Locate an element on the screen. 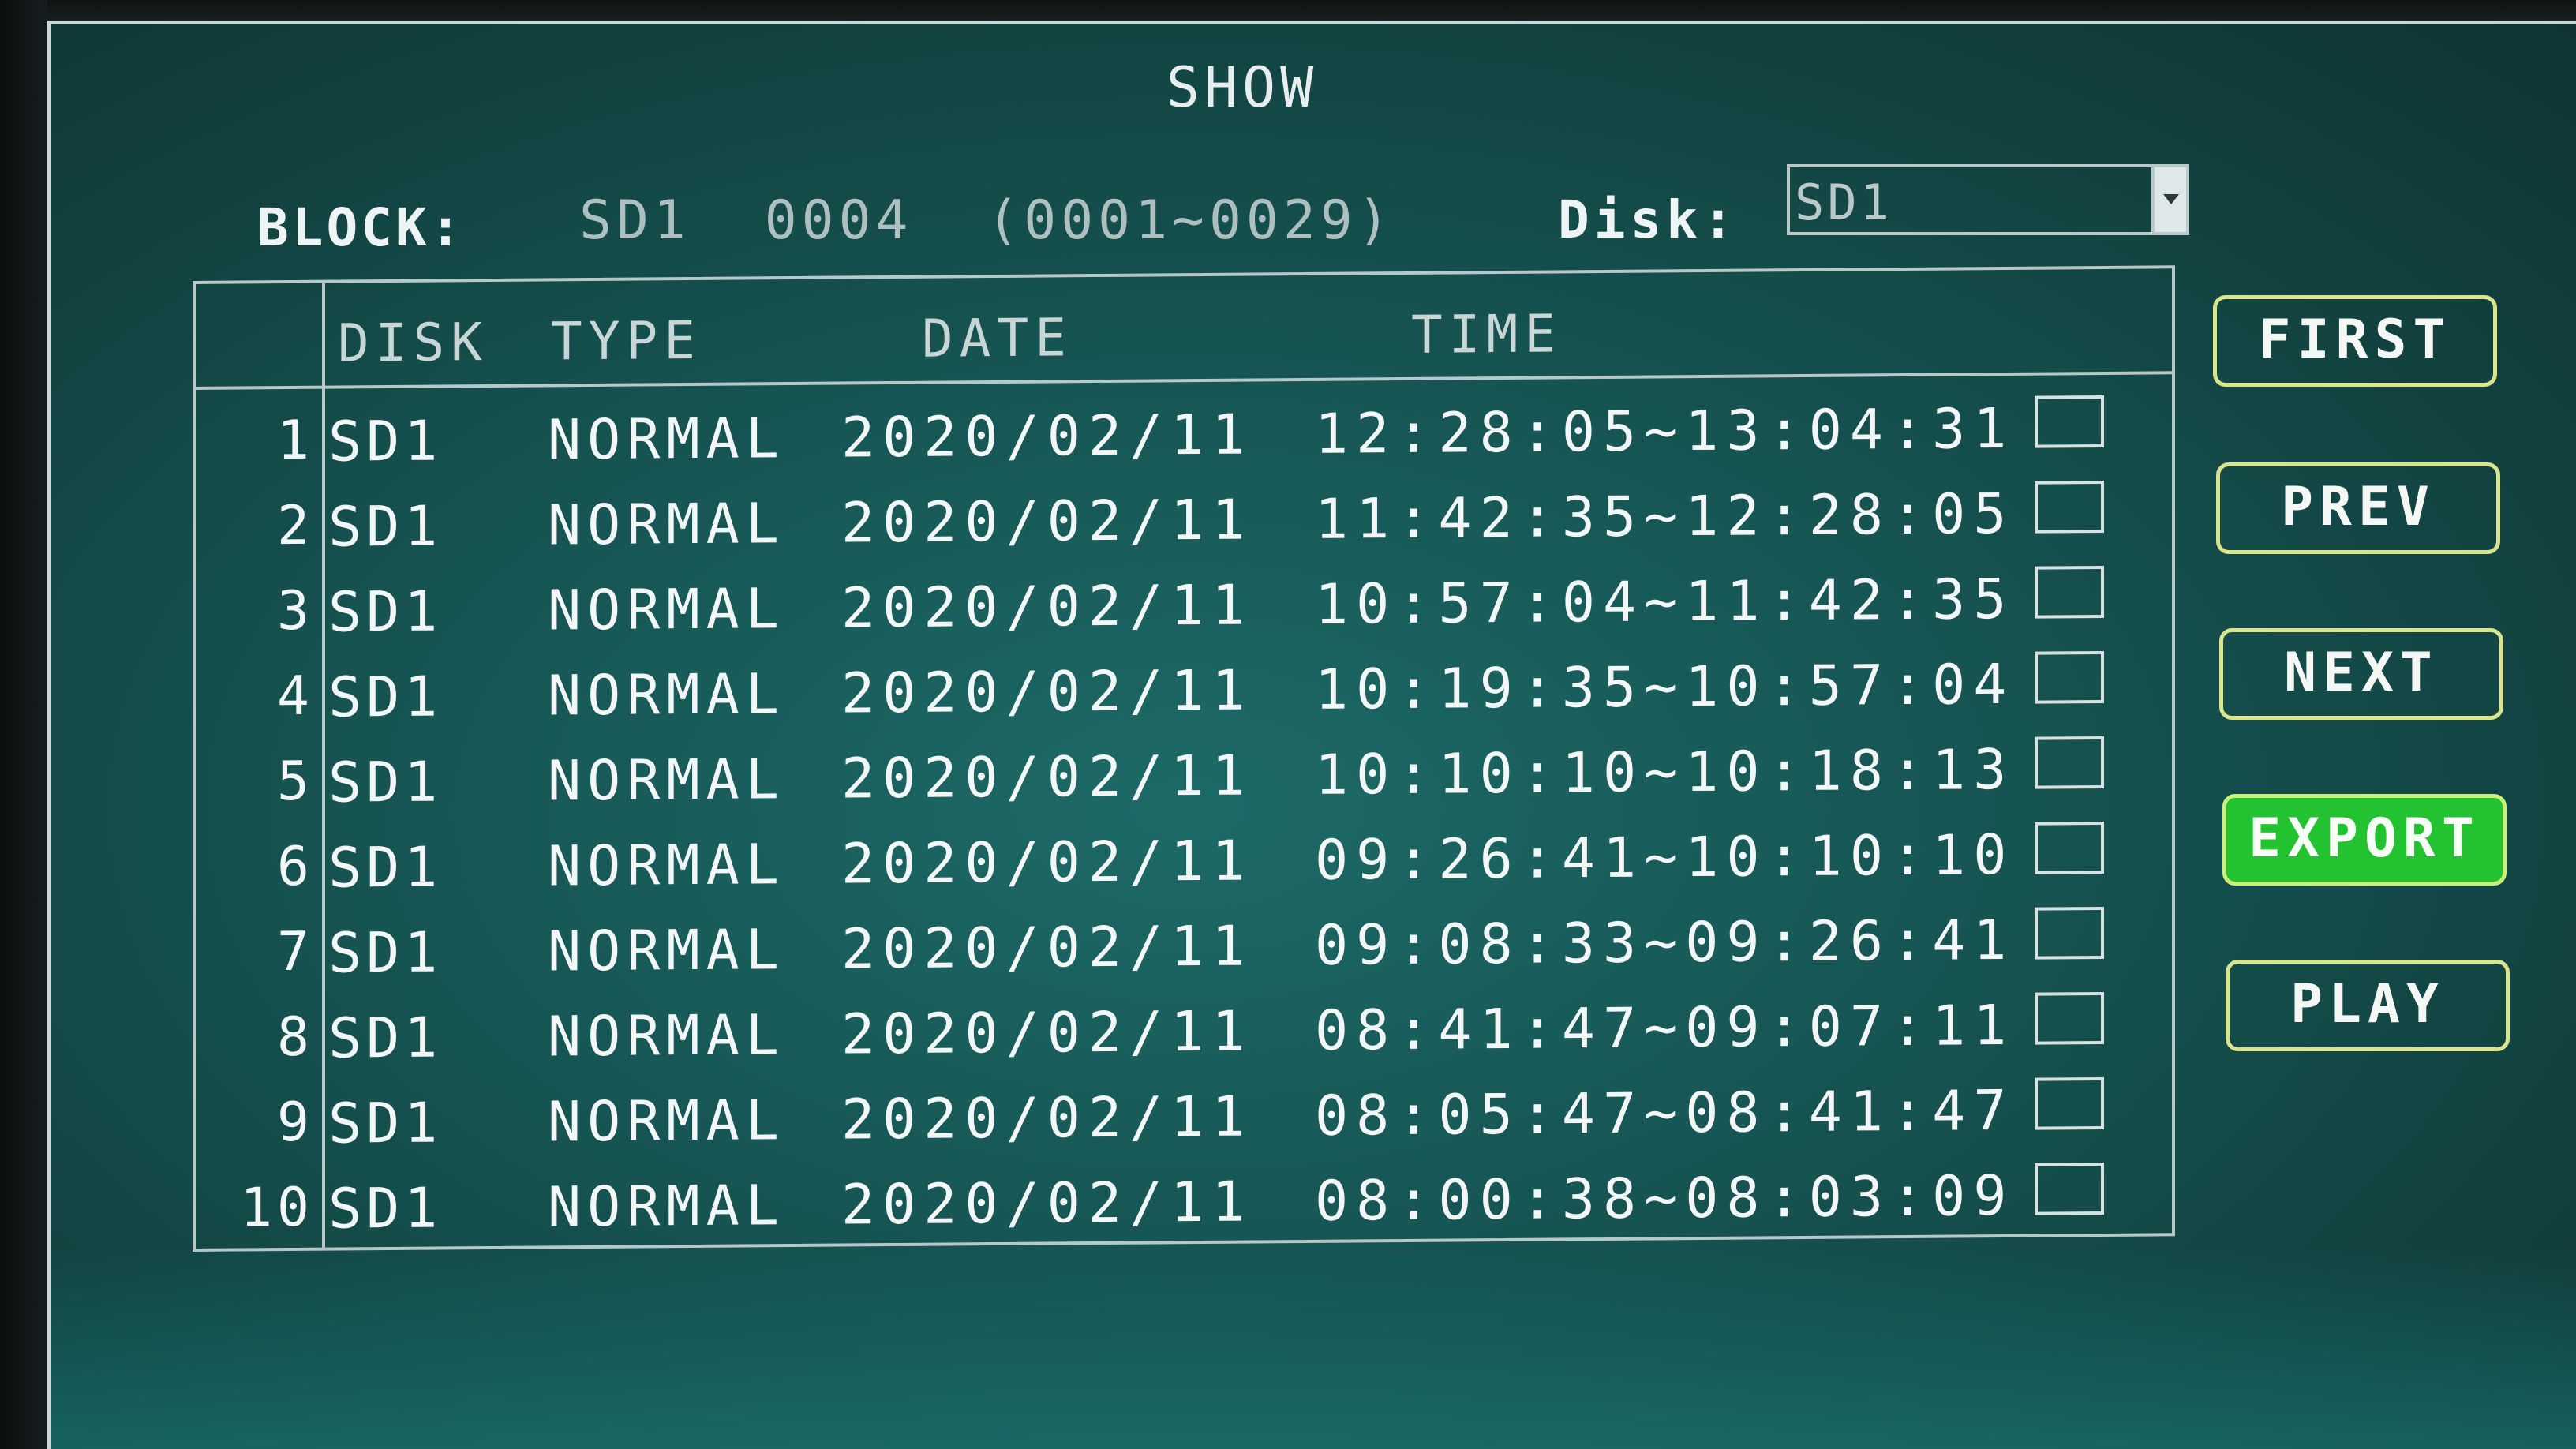  row-time: 10:10:10~10:18:13 is located at coordinates (1665, 771).